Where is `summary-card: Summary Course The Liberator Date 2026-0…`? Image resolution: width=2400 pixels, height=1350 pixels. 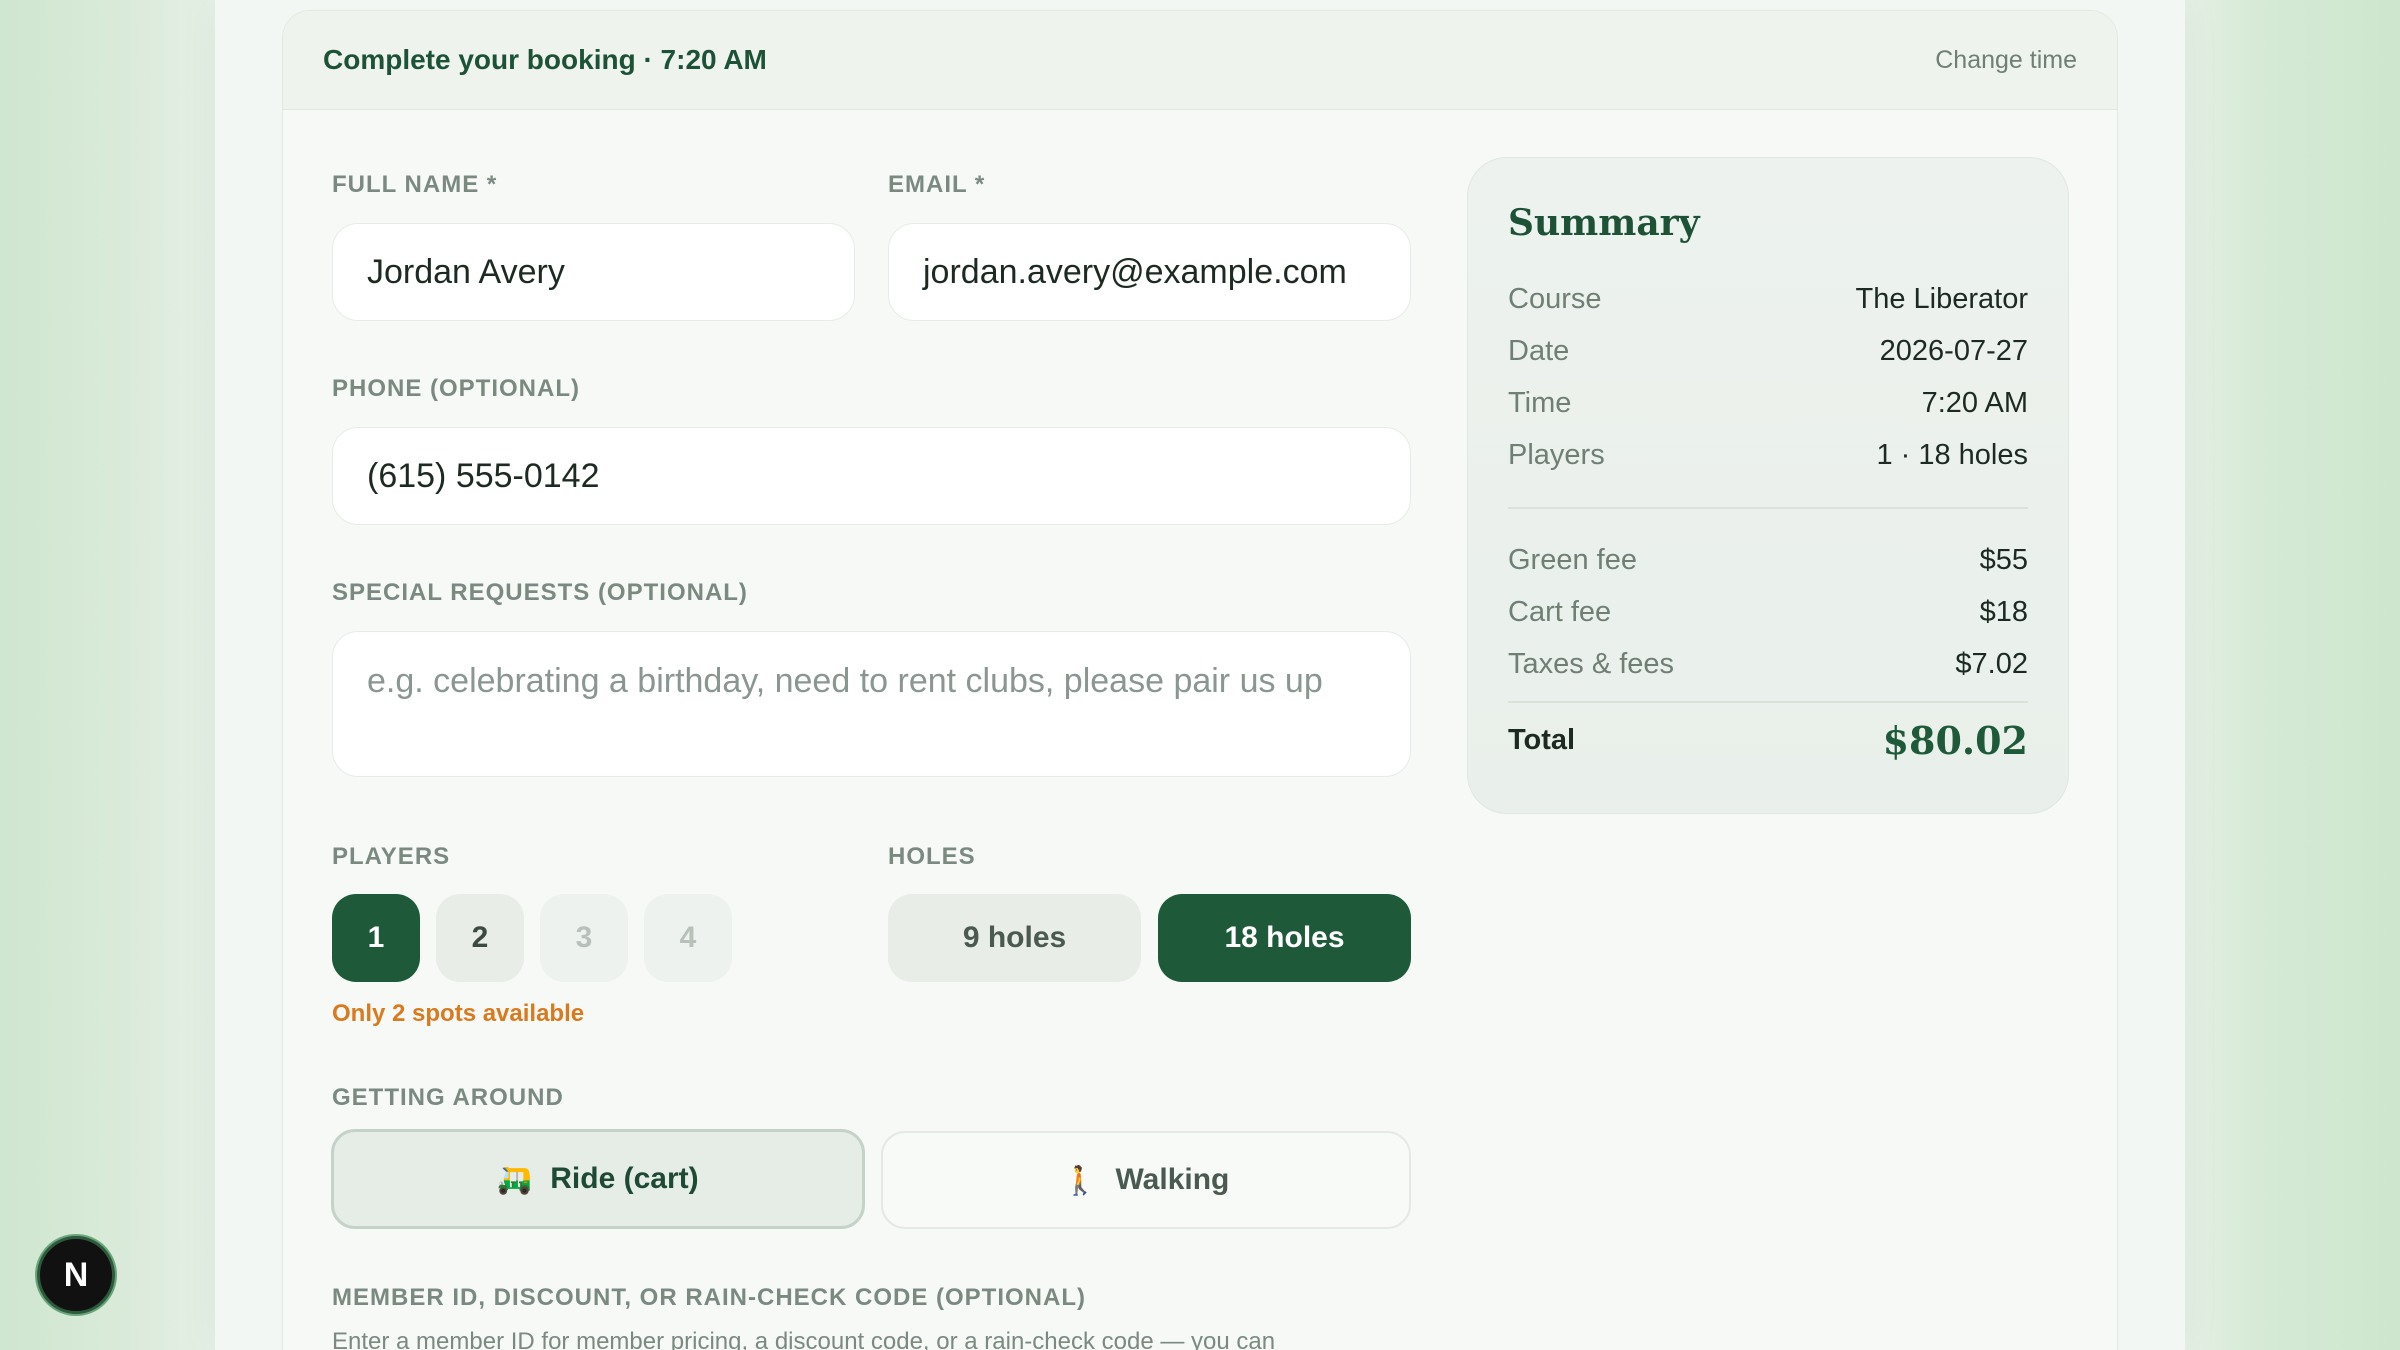
summary-card: Summary Course The Liberator Date 2026-0… is located at coordinates (1768, 485).